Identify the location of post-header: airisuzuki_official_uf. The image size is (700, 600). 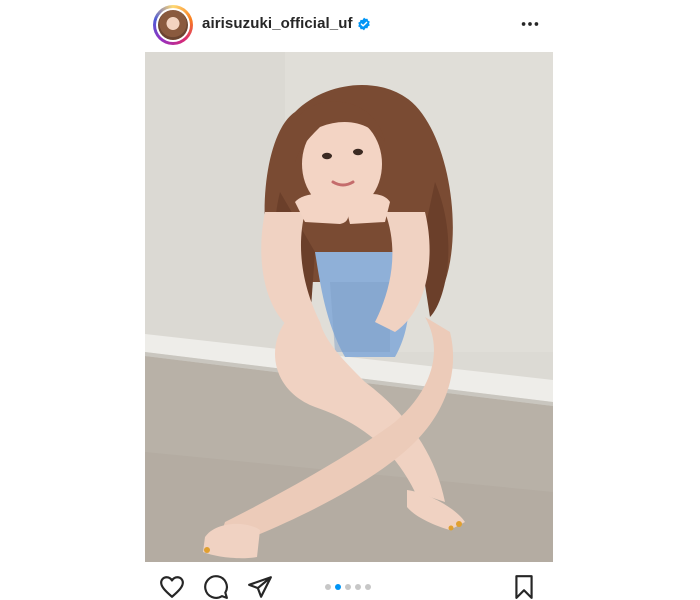
(349, 26).